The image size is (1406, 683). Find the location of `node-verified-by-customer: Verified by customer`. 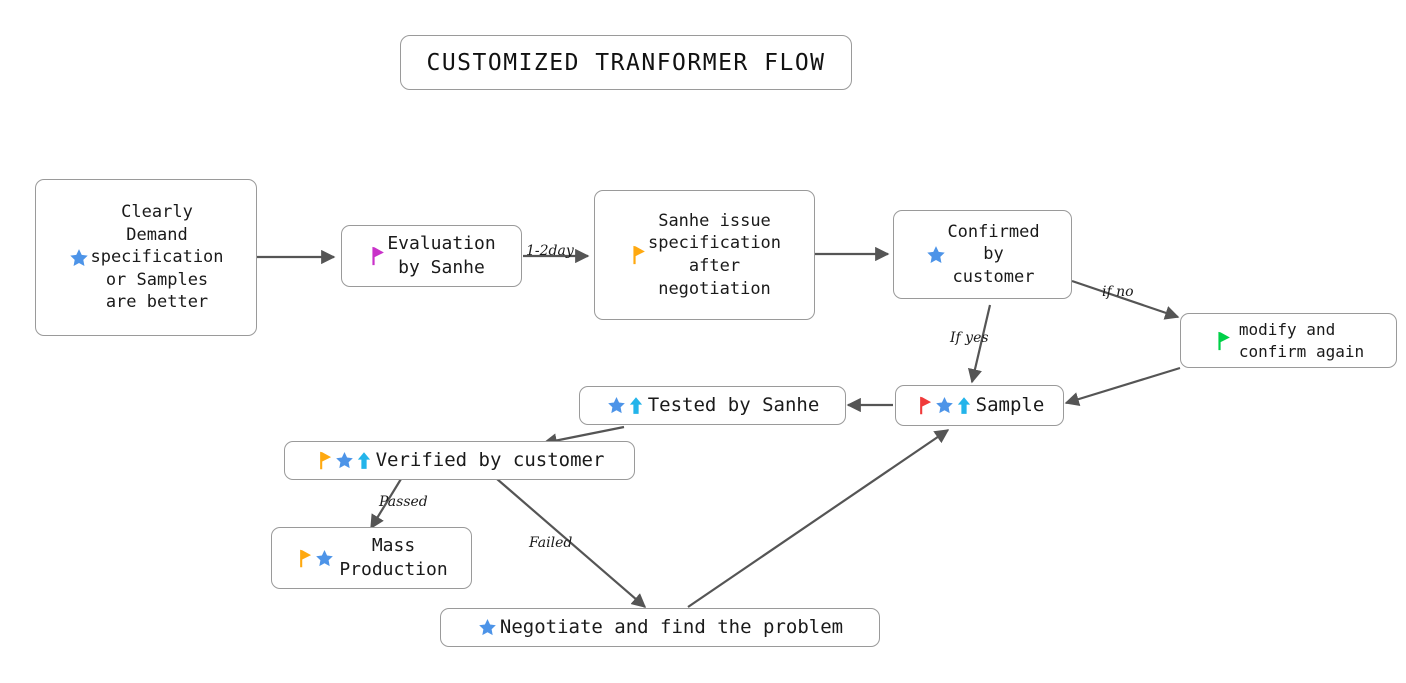

node-verified-by-customer: Verified by customer is located at coordinates (459, 460).